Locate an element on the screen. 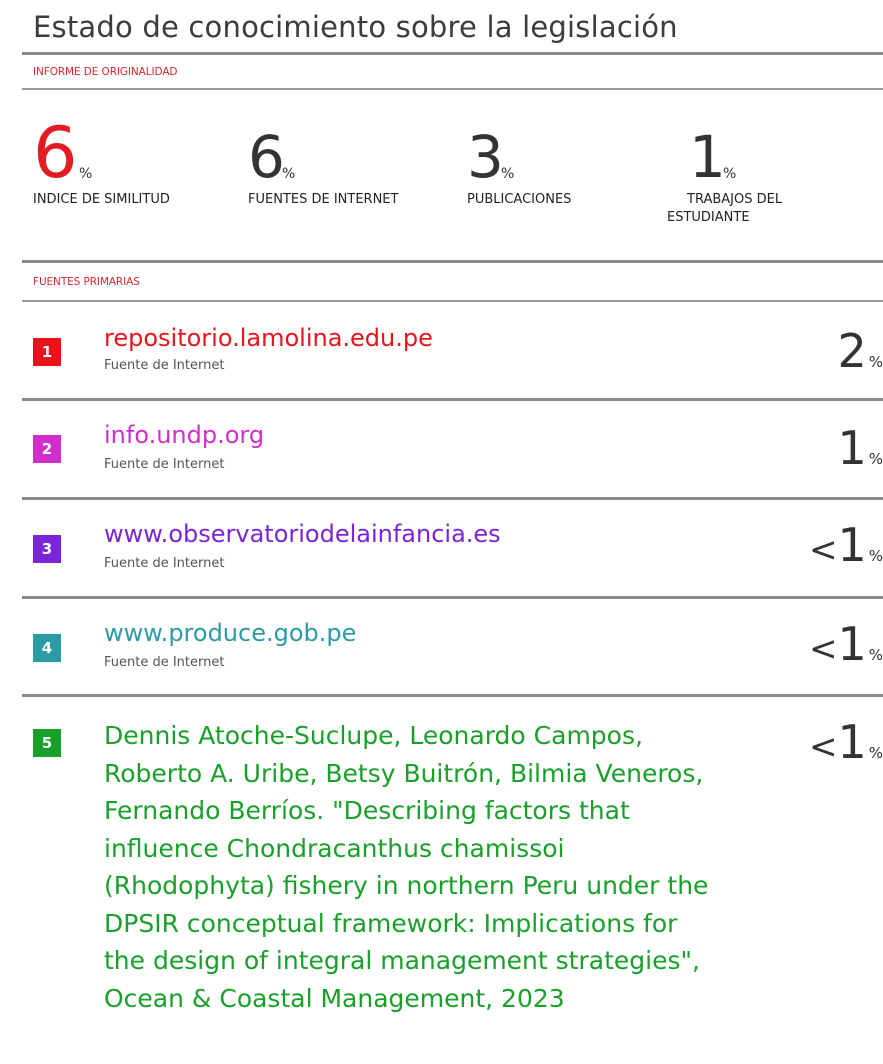  source-title-link: repositorio.lamolina.edu.pe is located at coordinates (268, 338).